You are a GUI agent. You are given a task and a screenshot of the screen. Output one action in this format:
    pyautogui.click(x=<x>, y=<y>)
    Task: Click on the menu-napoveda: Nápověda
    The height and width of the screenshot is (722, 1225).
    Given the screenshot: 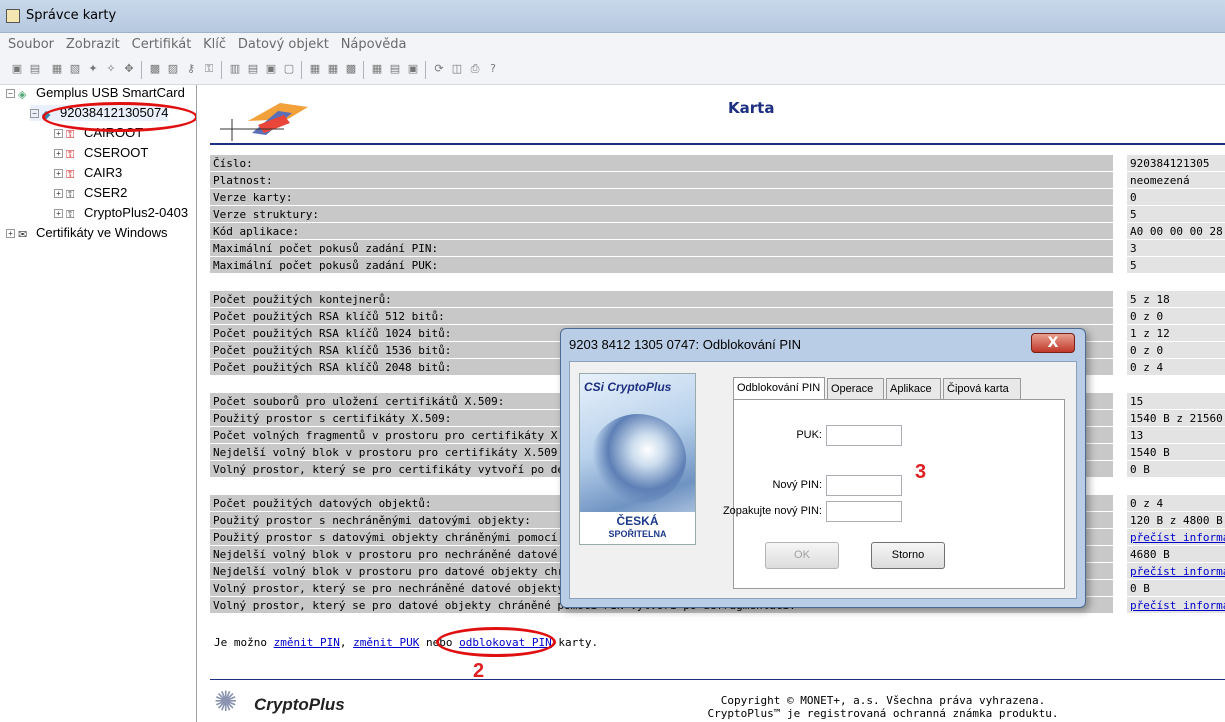 What is the action you would take?
    pyautogui.click(x=374, y=44)
    